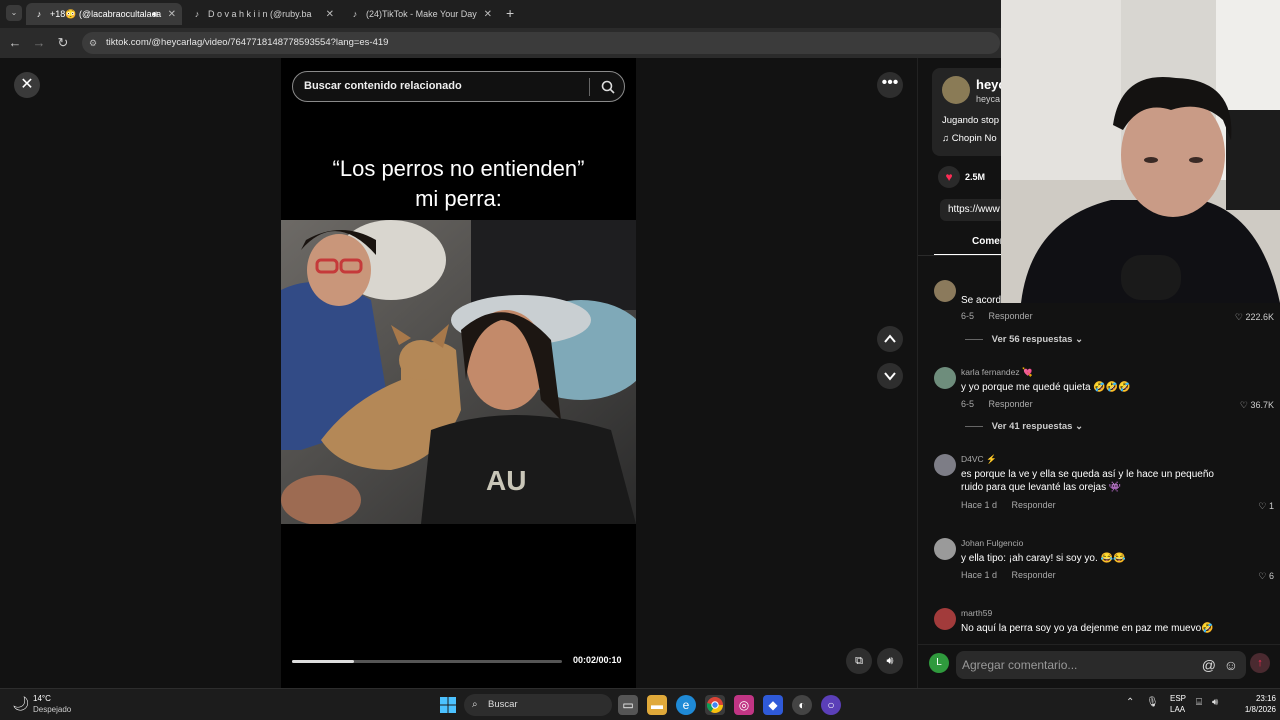  I want to click on share-link-field: https://www, so click(975, 210).